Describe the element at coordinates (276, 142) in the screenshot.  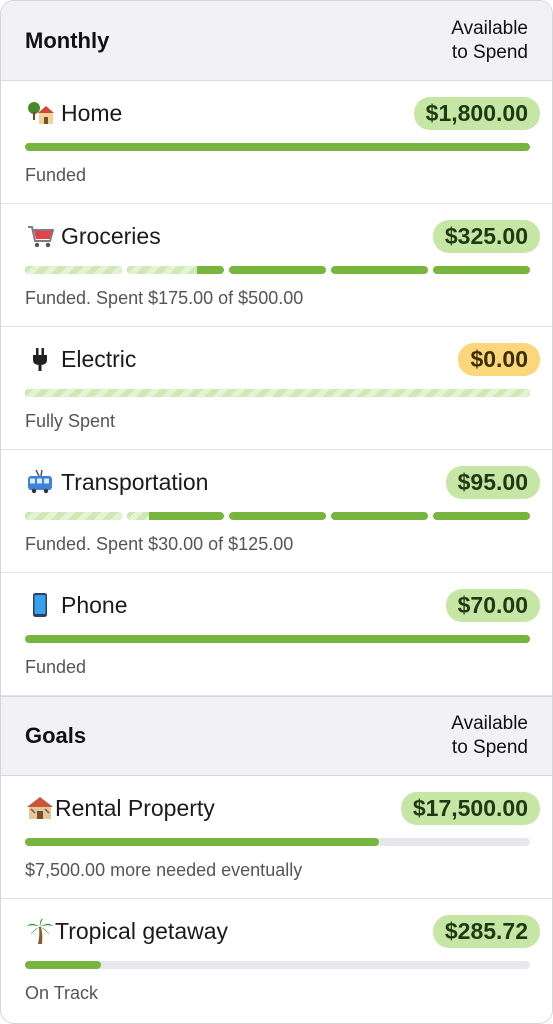
I see `category-row-home: Home $1,800.00 Funded` at that location.